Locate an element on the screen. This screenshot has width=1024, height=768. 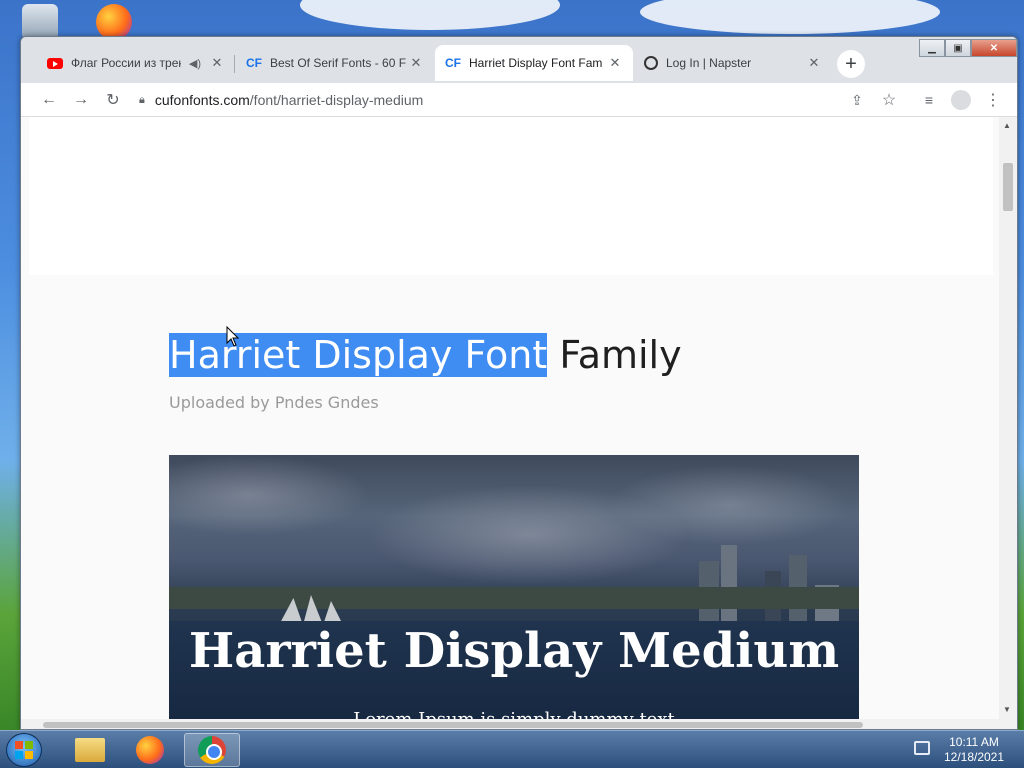
page-title: Harriet Display Font Family is located at coordinates (425, 355).